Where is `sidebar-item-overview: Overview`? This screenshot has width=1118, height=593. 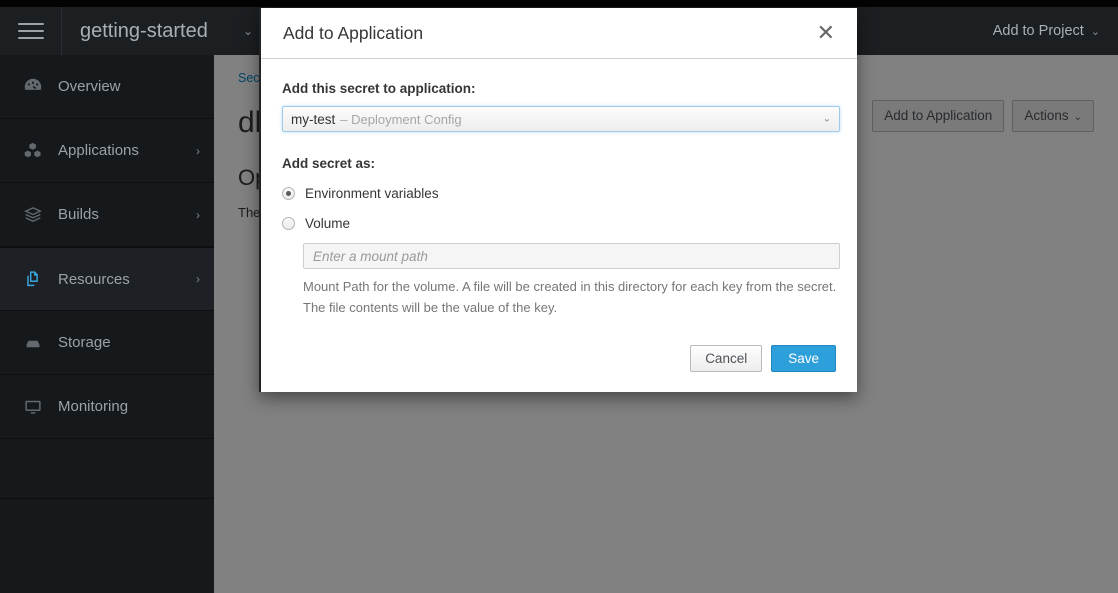
sidebar-item-overview: Overview is located at coordinates (107, 87).